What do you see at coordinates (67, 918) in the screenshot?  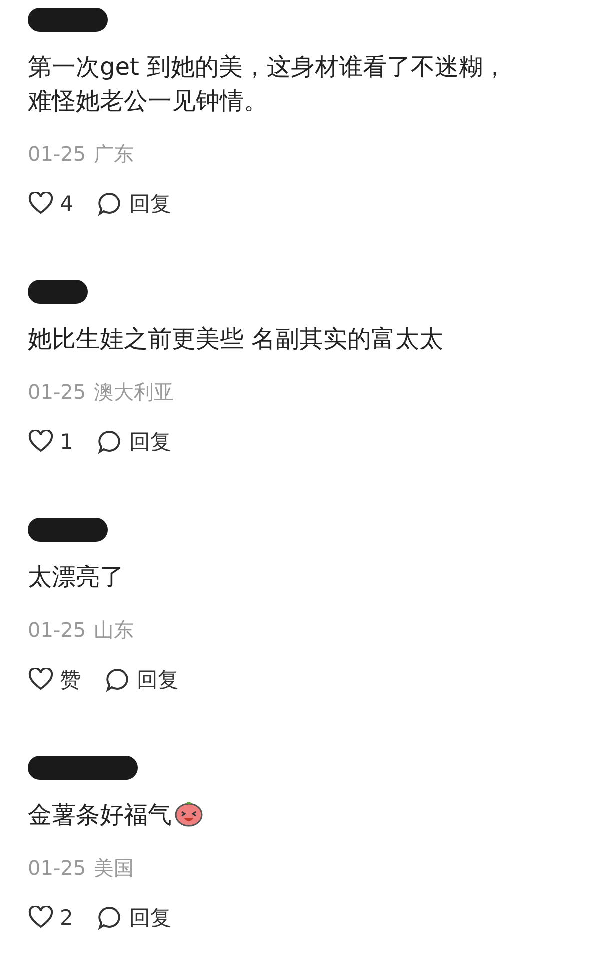 I see `like-count: 2` at bounding box center [67, 918].